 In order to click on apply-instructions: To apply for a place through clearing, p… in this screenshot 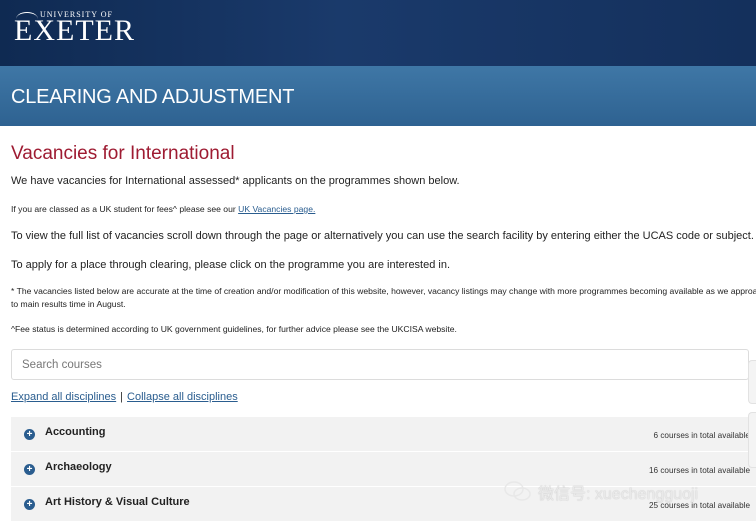, I will do `click(231, 265)`.